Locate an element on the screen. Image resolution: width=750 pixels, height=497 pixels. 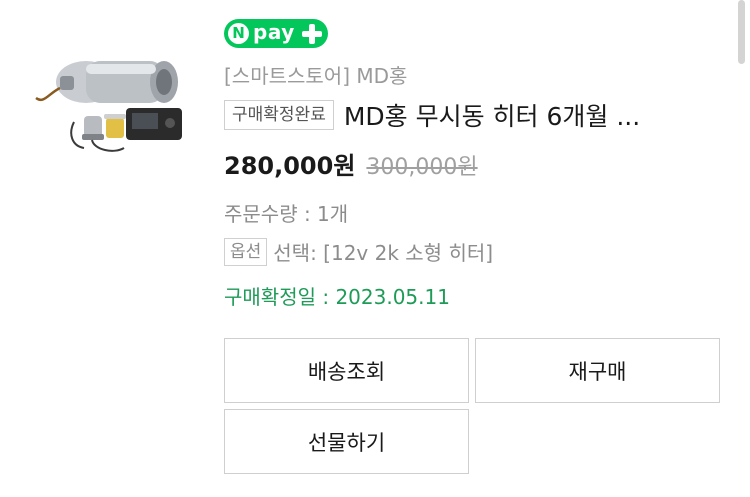
option-text: 선택: [12v 2k 소형 히터] is located at coordinates (383, 253).